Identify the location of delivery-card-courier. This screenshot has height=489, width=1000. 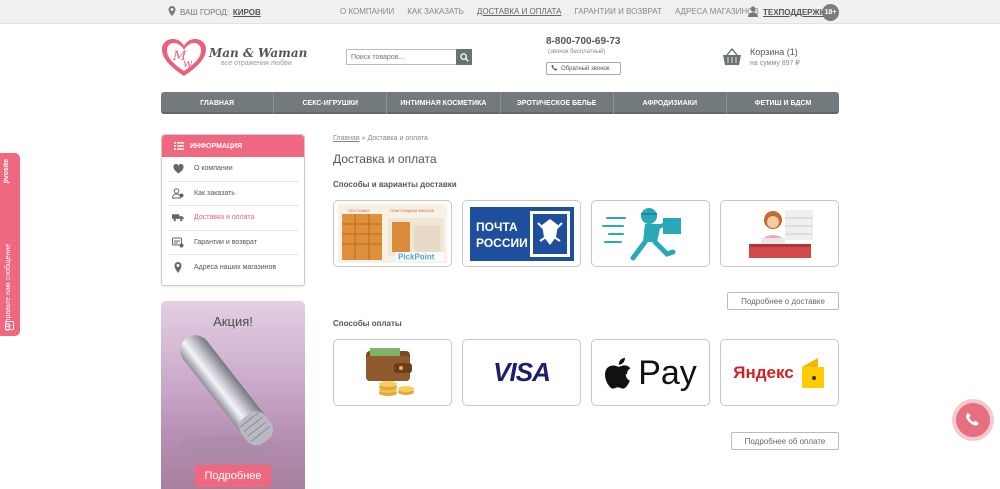
(650, 233).